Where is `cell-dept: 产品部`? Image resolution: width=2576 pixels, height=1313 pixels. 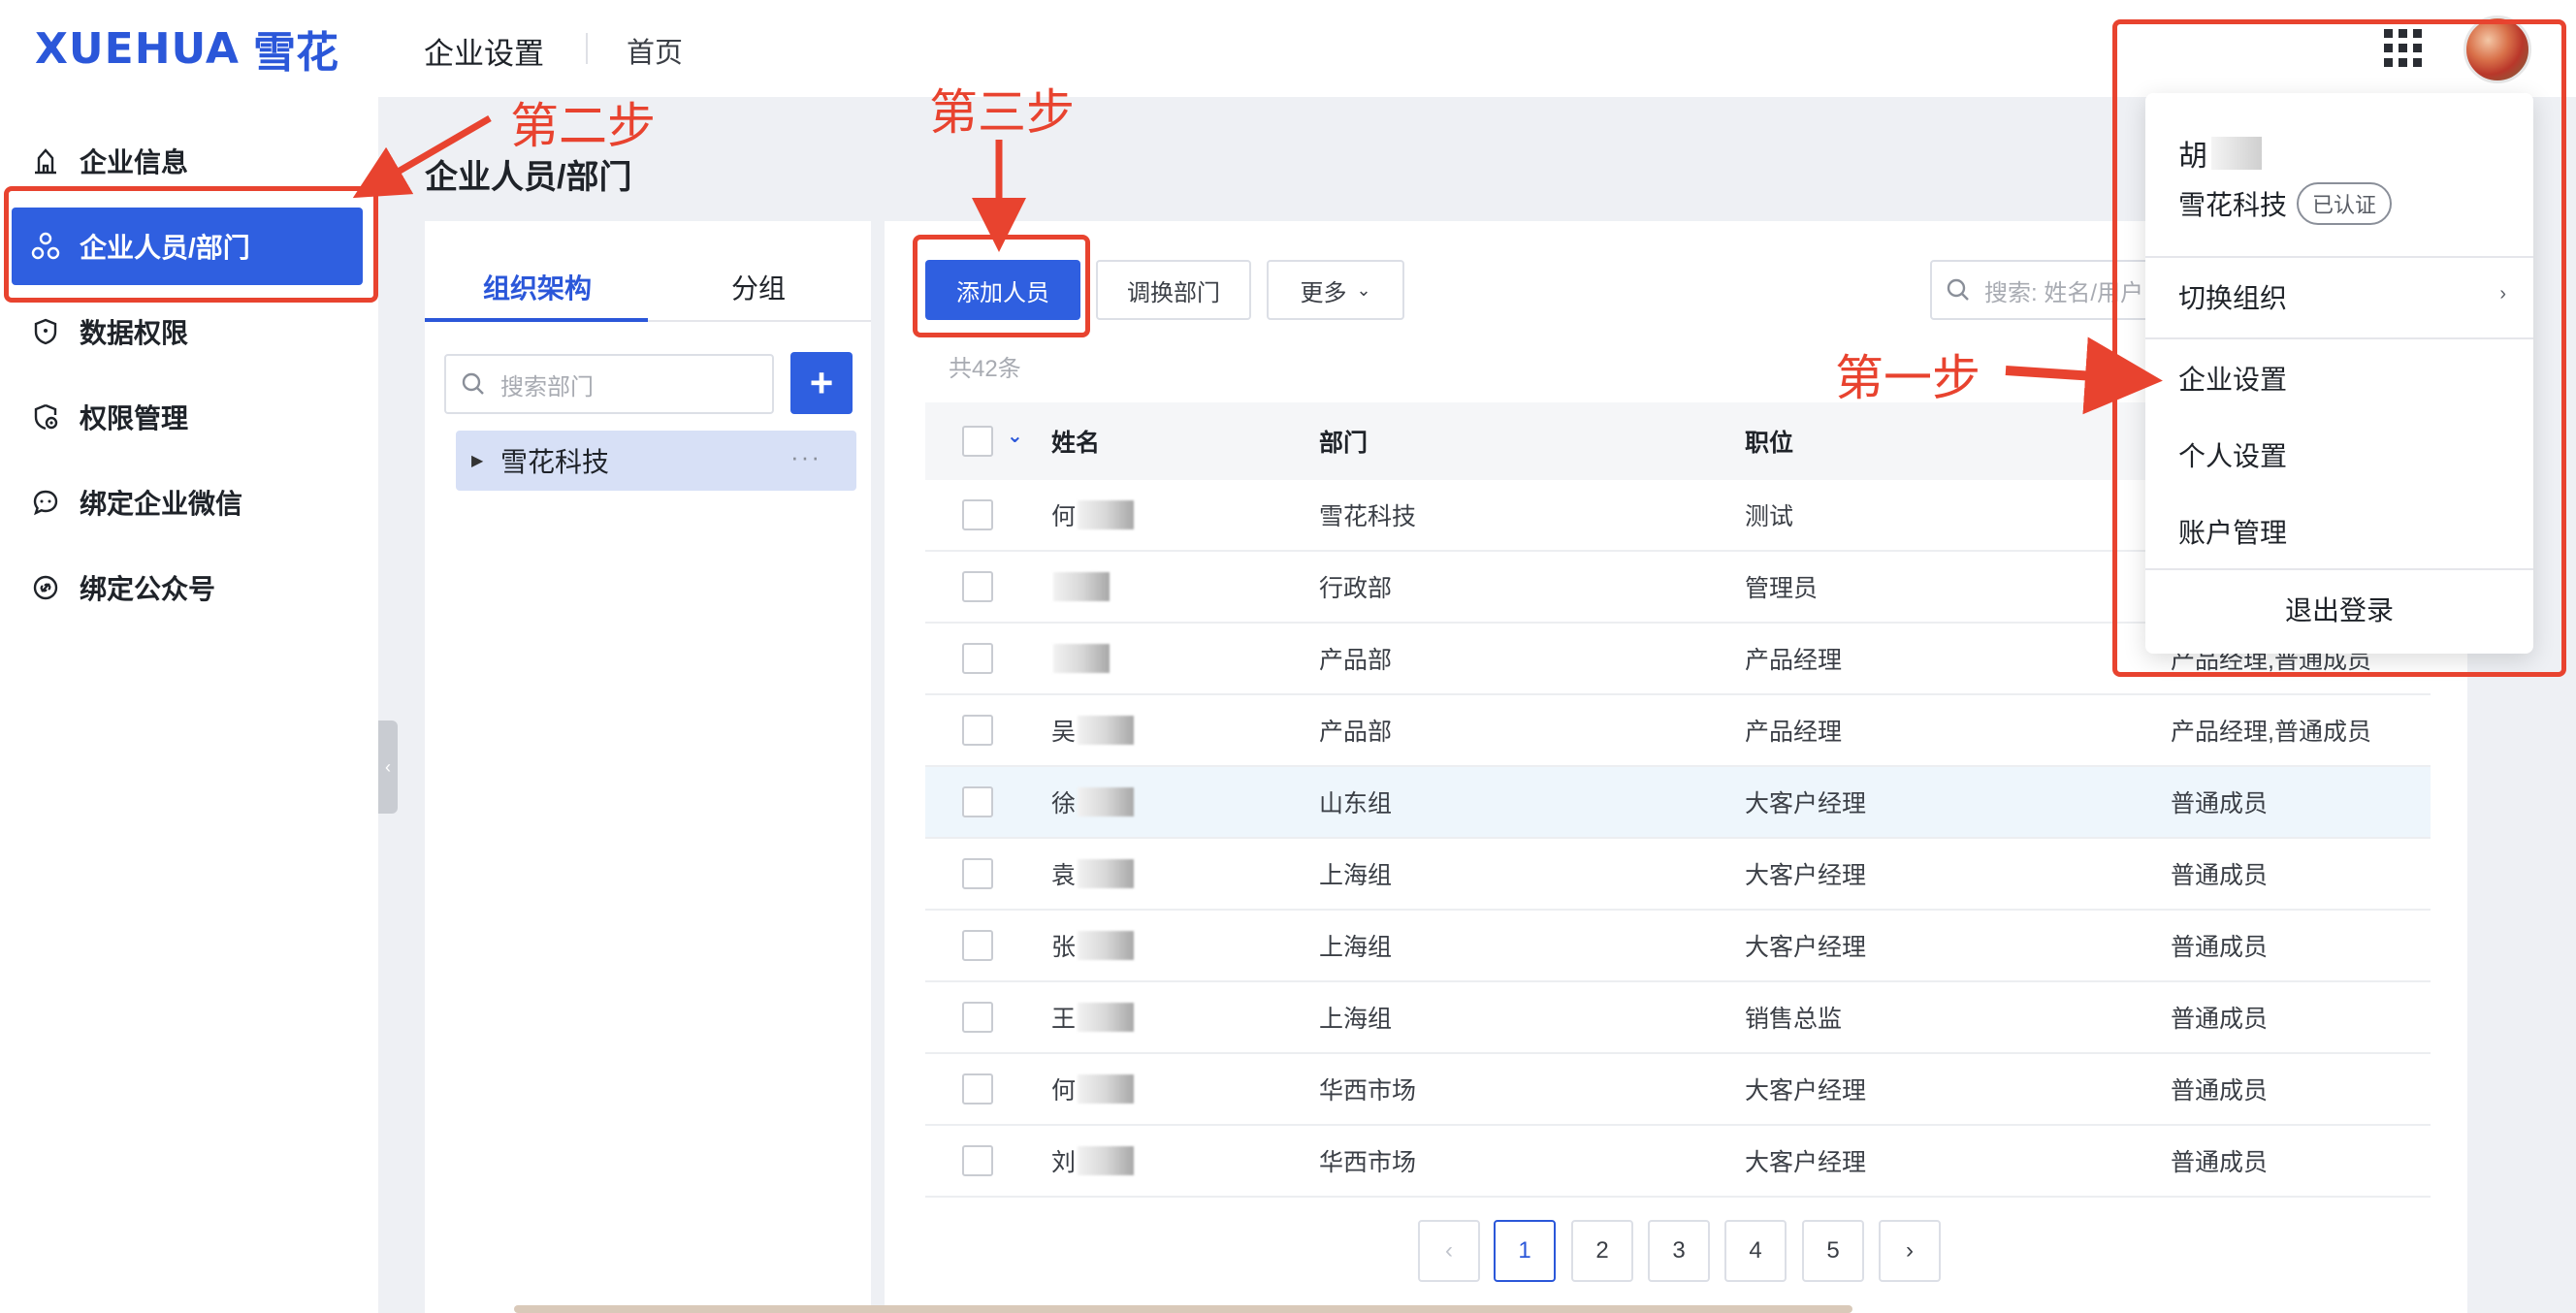
cell-dept: 产品部 is located at coordinates (1356, 732).